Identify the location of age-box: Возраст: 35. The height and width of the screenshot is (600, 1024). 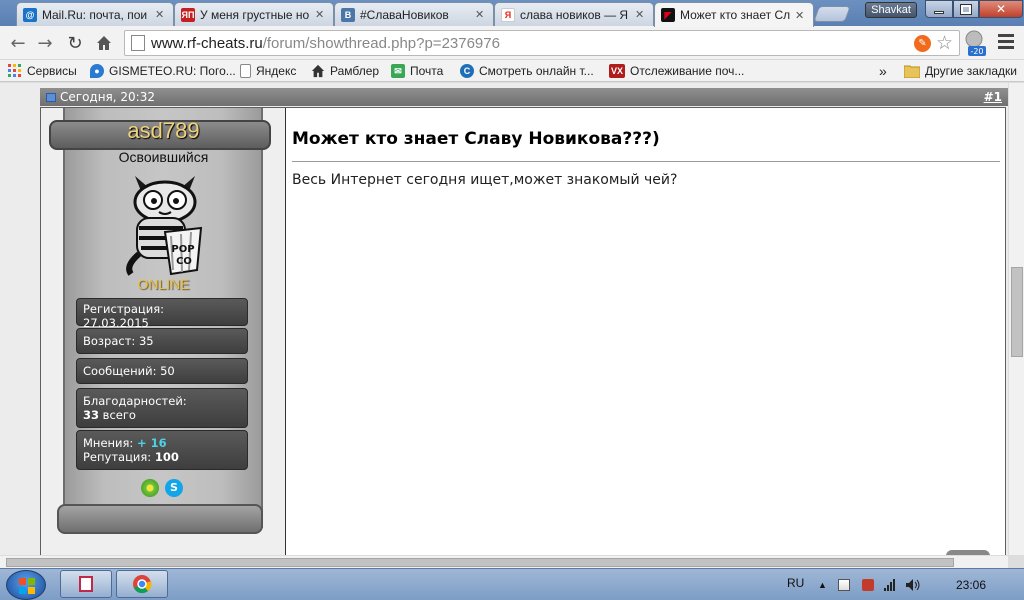
(162, 341).